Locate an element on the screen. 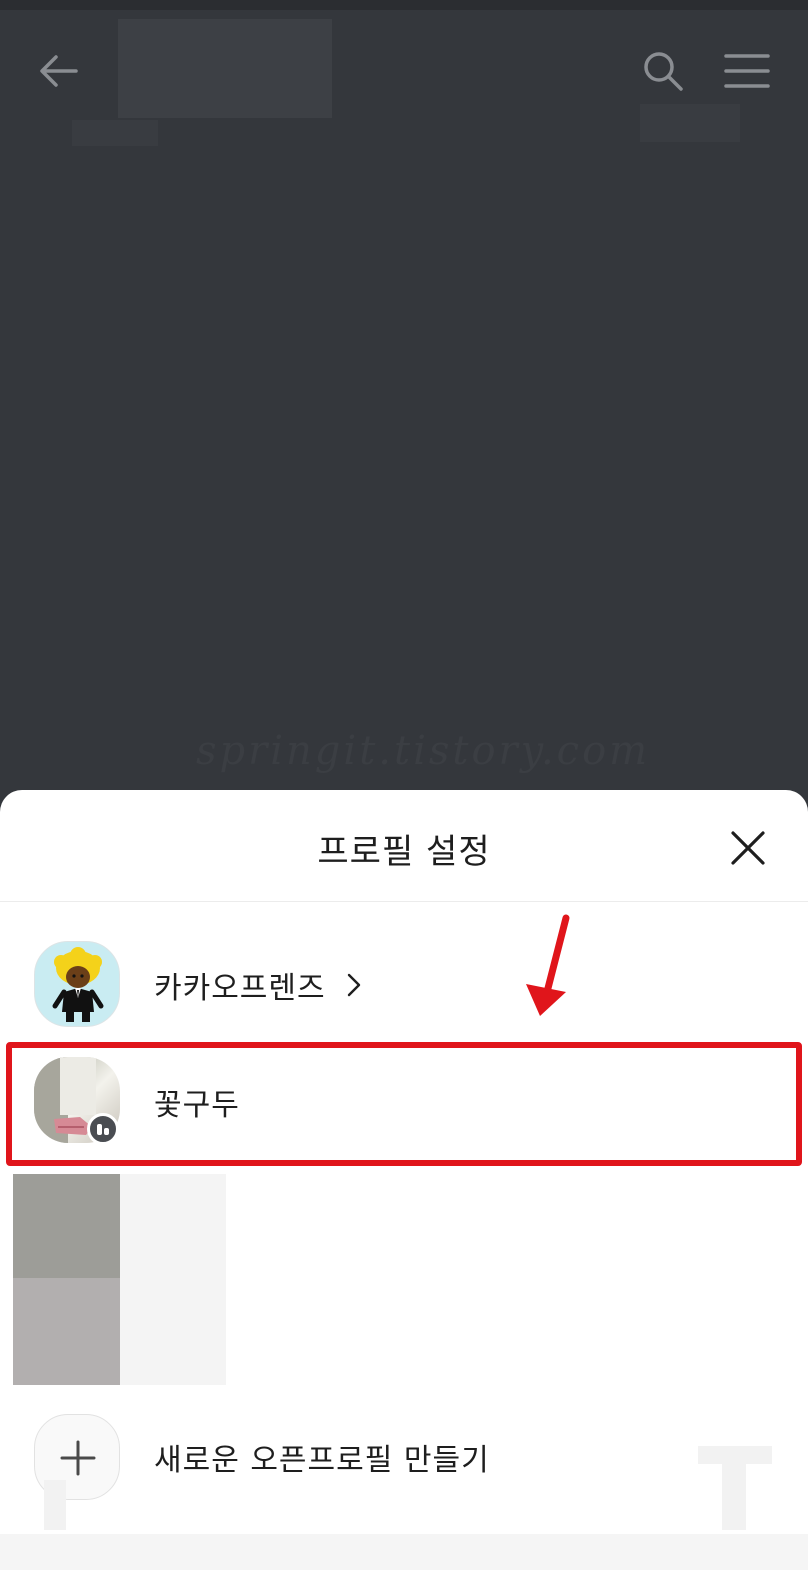 This screenshot has width=808, height=1570. close-button is located at coordinates (748, 848).